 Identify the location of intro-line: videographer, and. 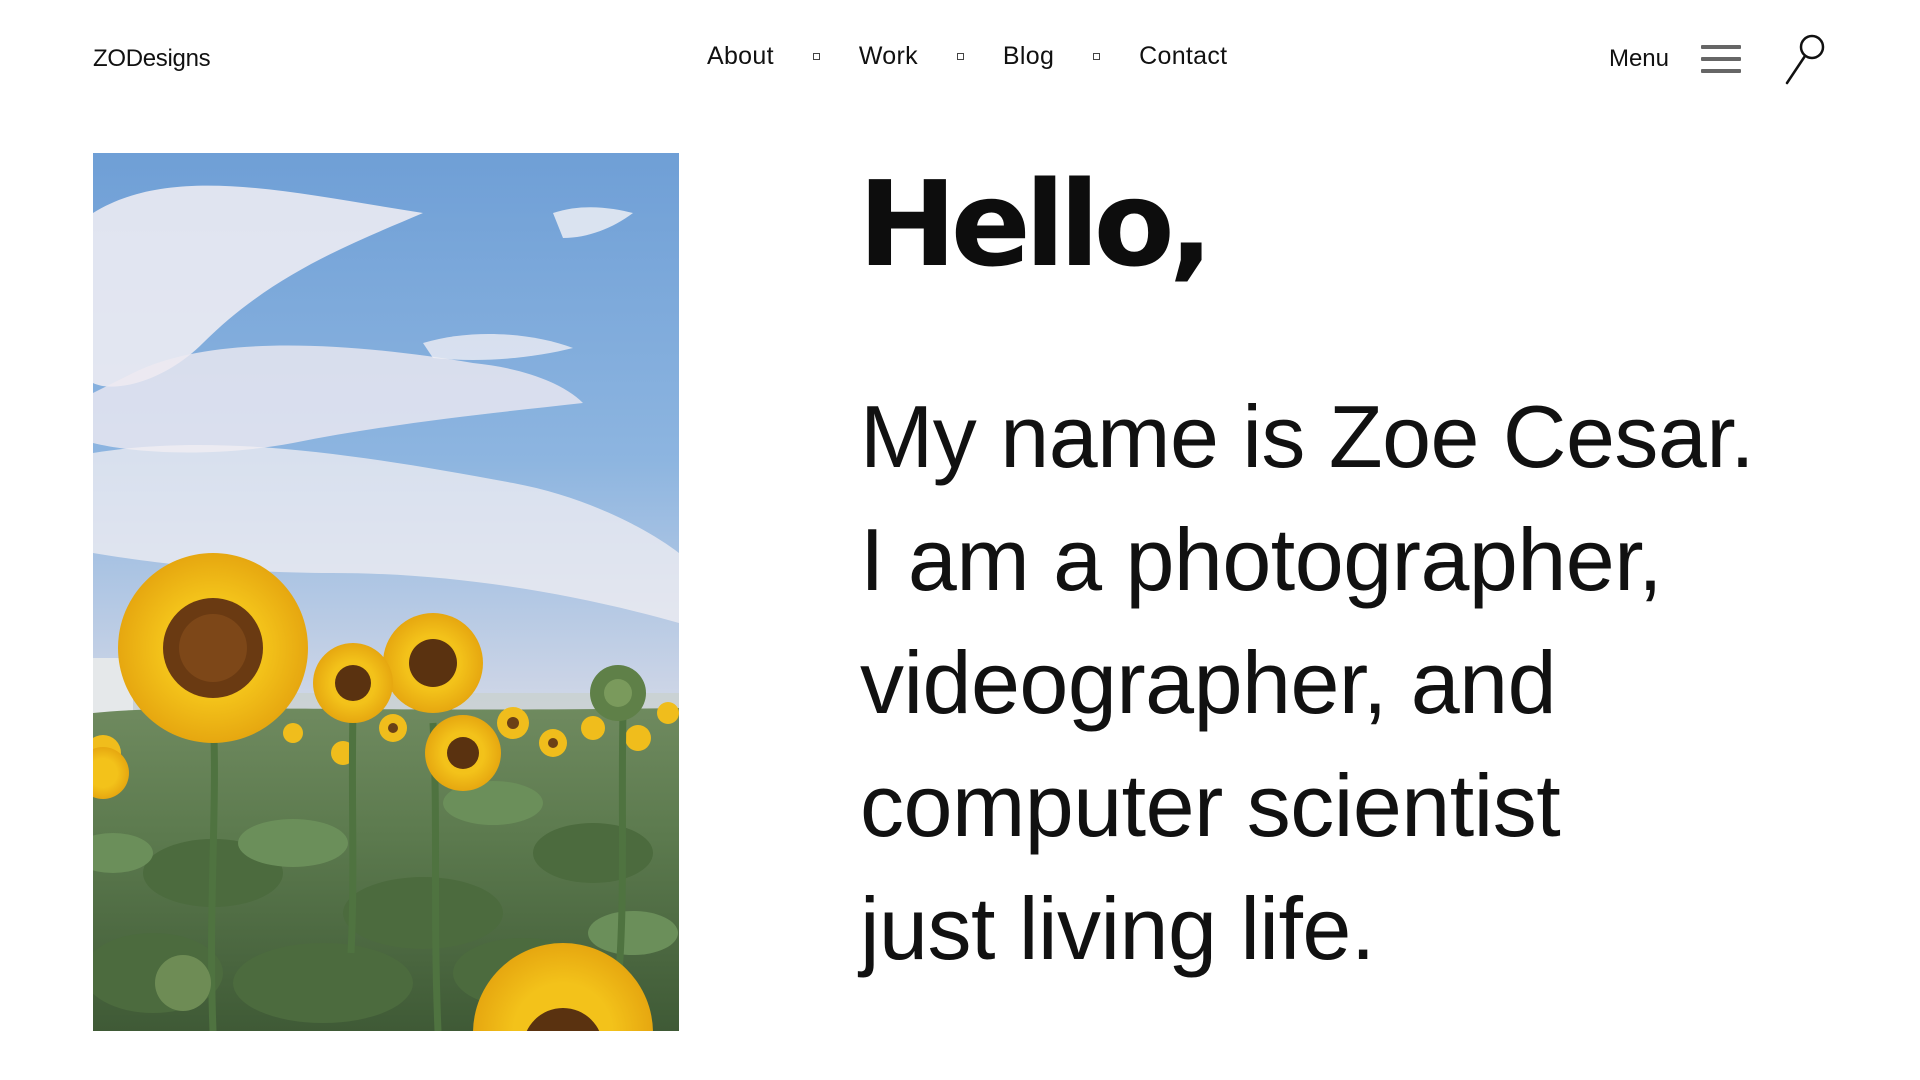
(1208, 682).